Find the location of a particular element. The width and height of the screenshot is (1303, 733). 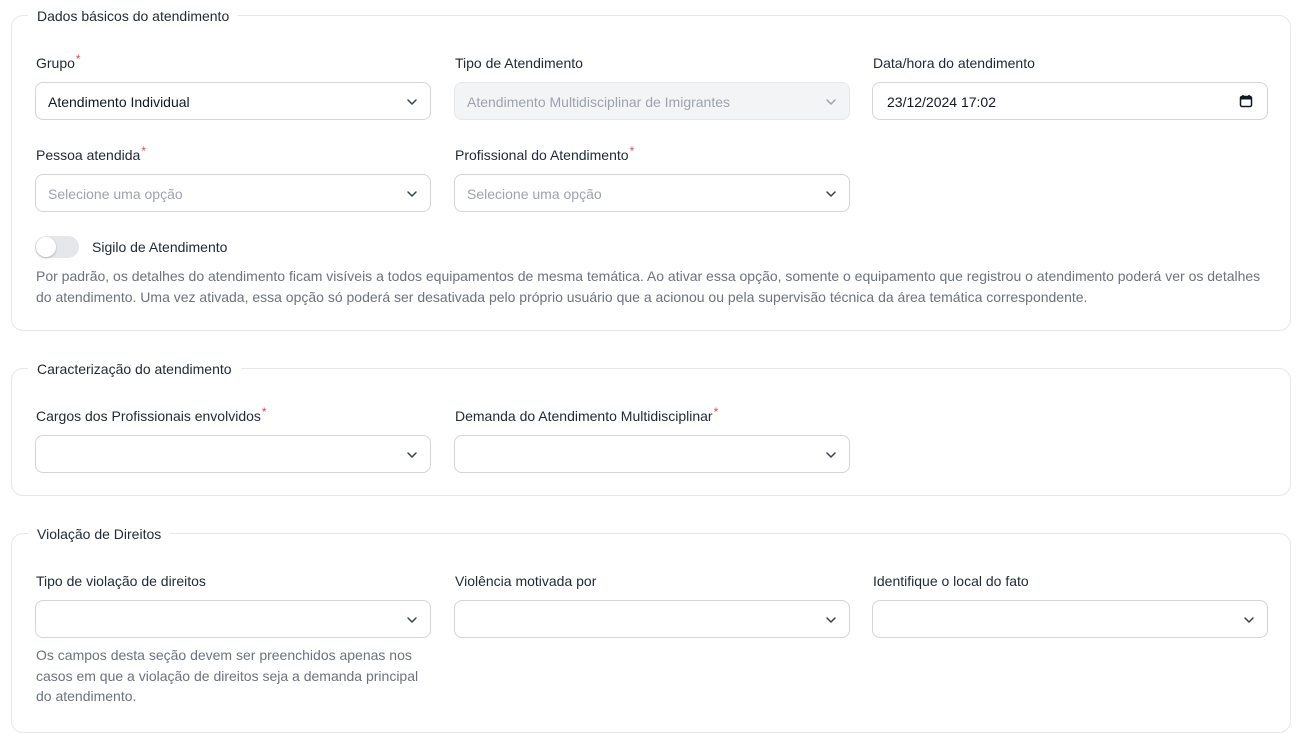

tipo-violacao-select is located at coordinates (233, 619).